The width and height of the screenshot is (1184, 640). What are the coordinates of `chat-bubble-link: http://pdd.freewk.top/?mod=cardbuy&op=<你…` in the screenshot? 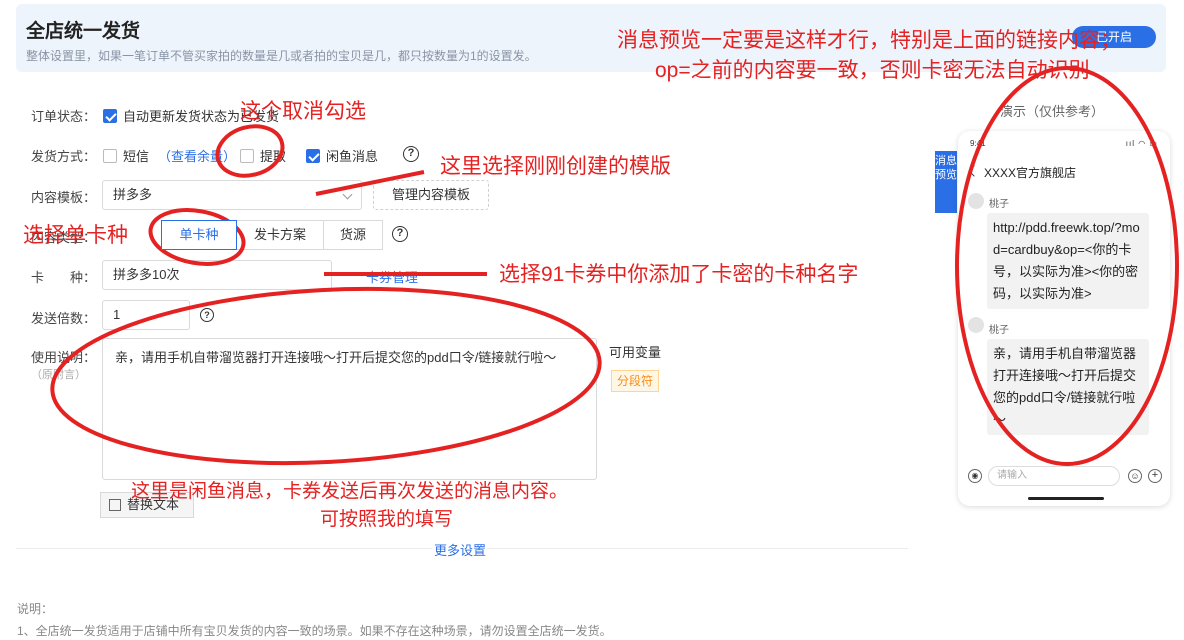 It's located at (1068, 261).